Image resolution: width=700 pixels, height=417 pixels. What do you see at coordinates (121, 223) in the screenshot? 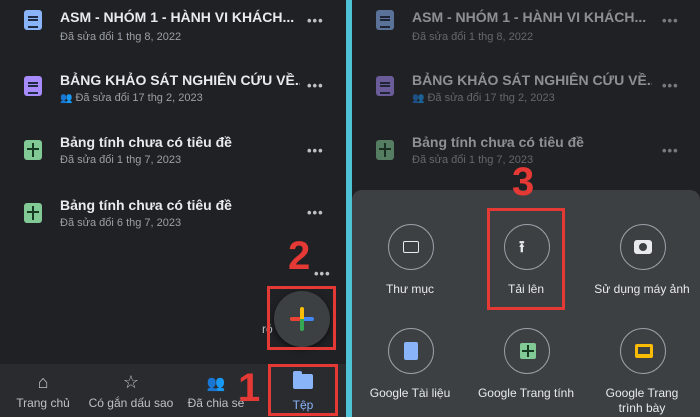
I see `file-modified: Đã sửa đổi 6 thg 7, 2023` at bounding box center [121, 223].